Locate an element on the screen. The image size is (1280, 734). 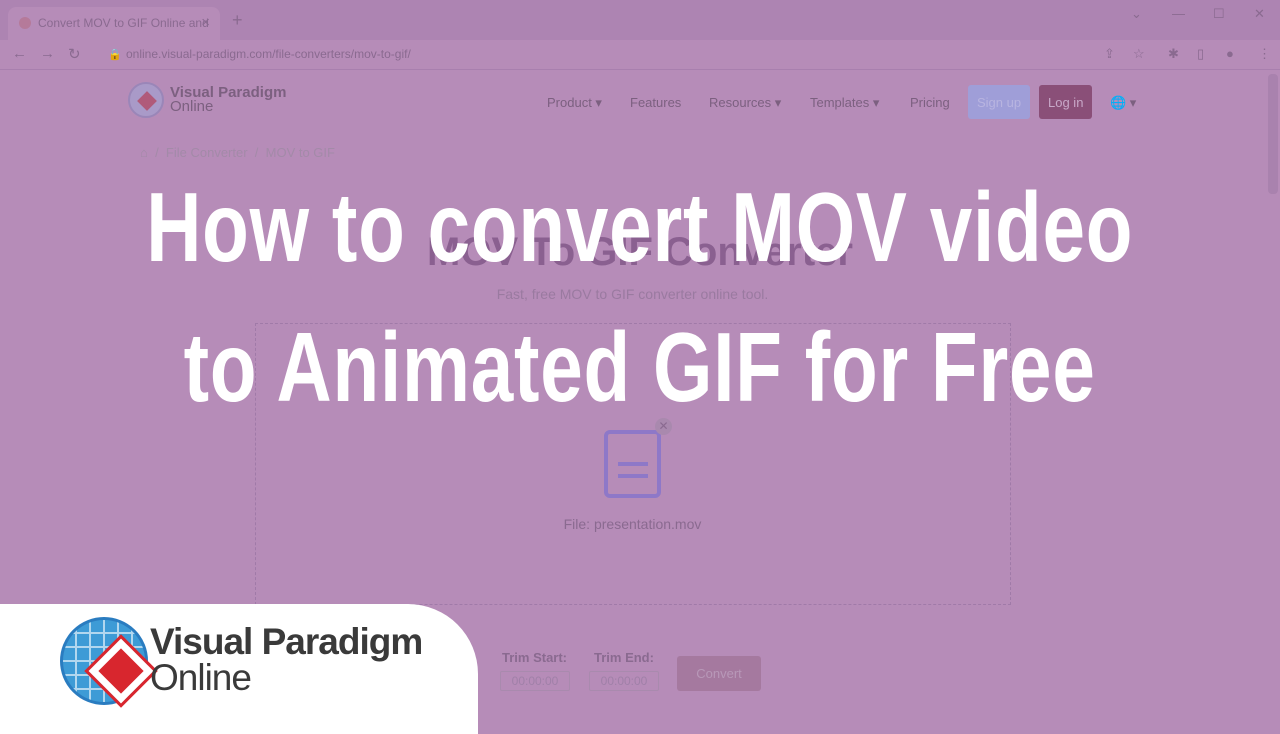
convert-button: Convert is located at coordinates (719, 673).